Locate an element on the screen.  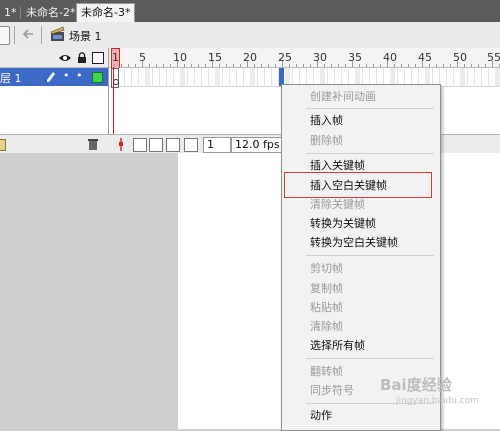
ruler-number: 30 is located at coordinates (320, 57).